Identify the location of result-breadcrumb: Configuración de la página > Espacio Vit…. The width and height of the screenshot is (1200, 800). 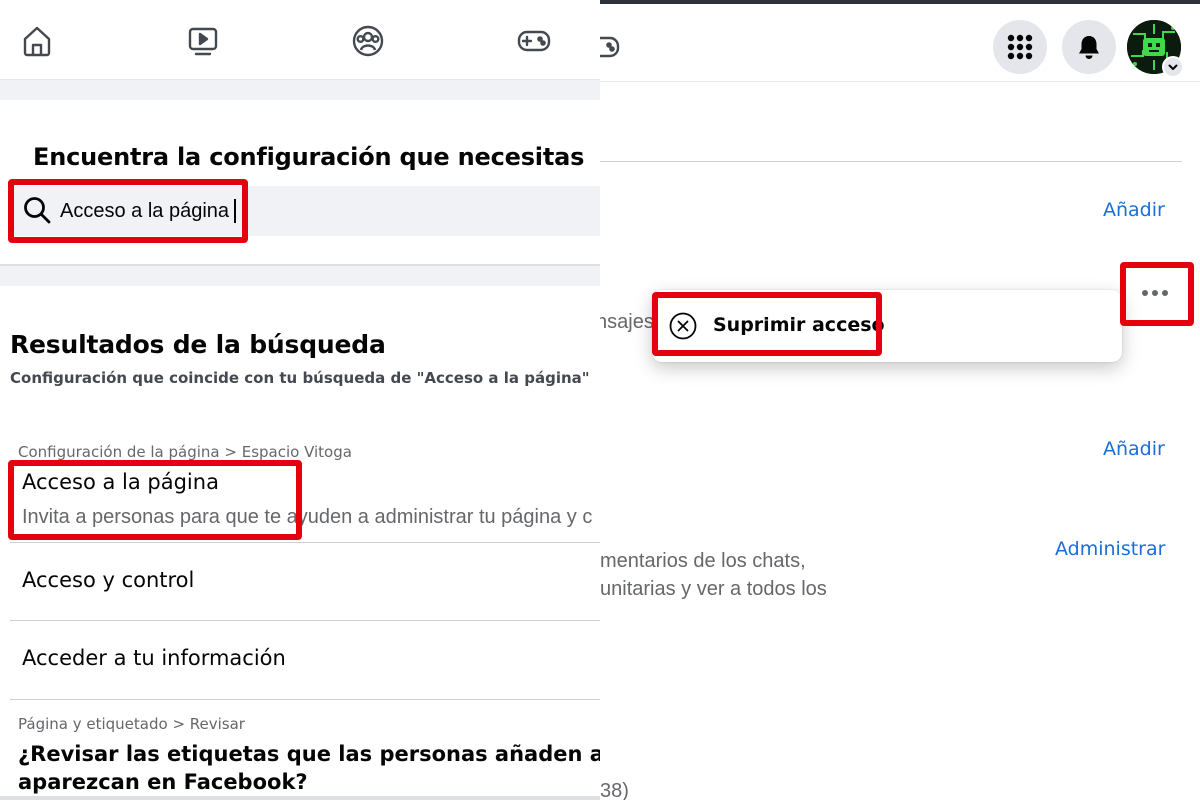
(185, 452).